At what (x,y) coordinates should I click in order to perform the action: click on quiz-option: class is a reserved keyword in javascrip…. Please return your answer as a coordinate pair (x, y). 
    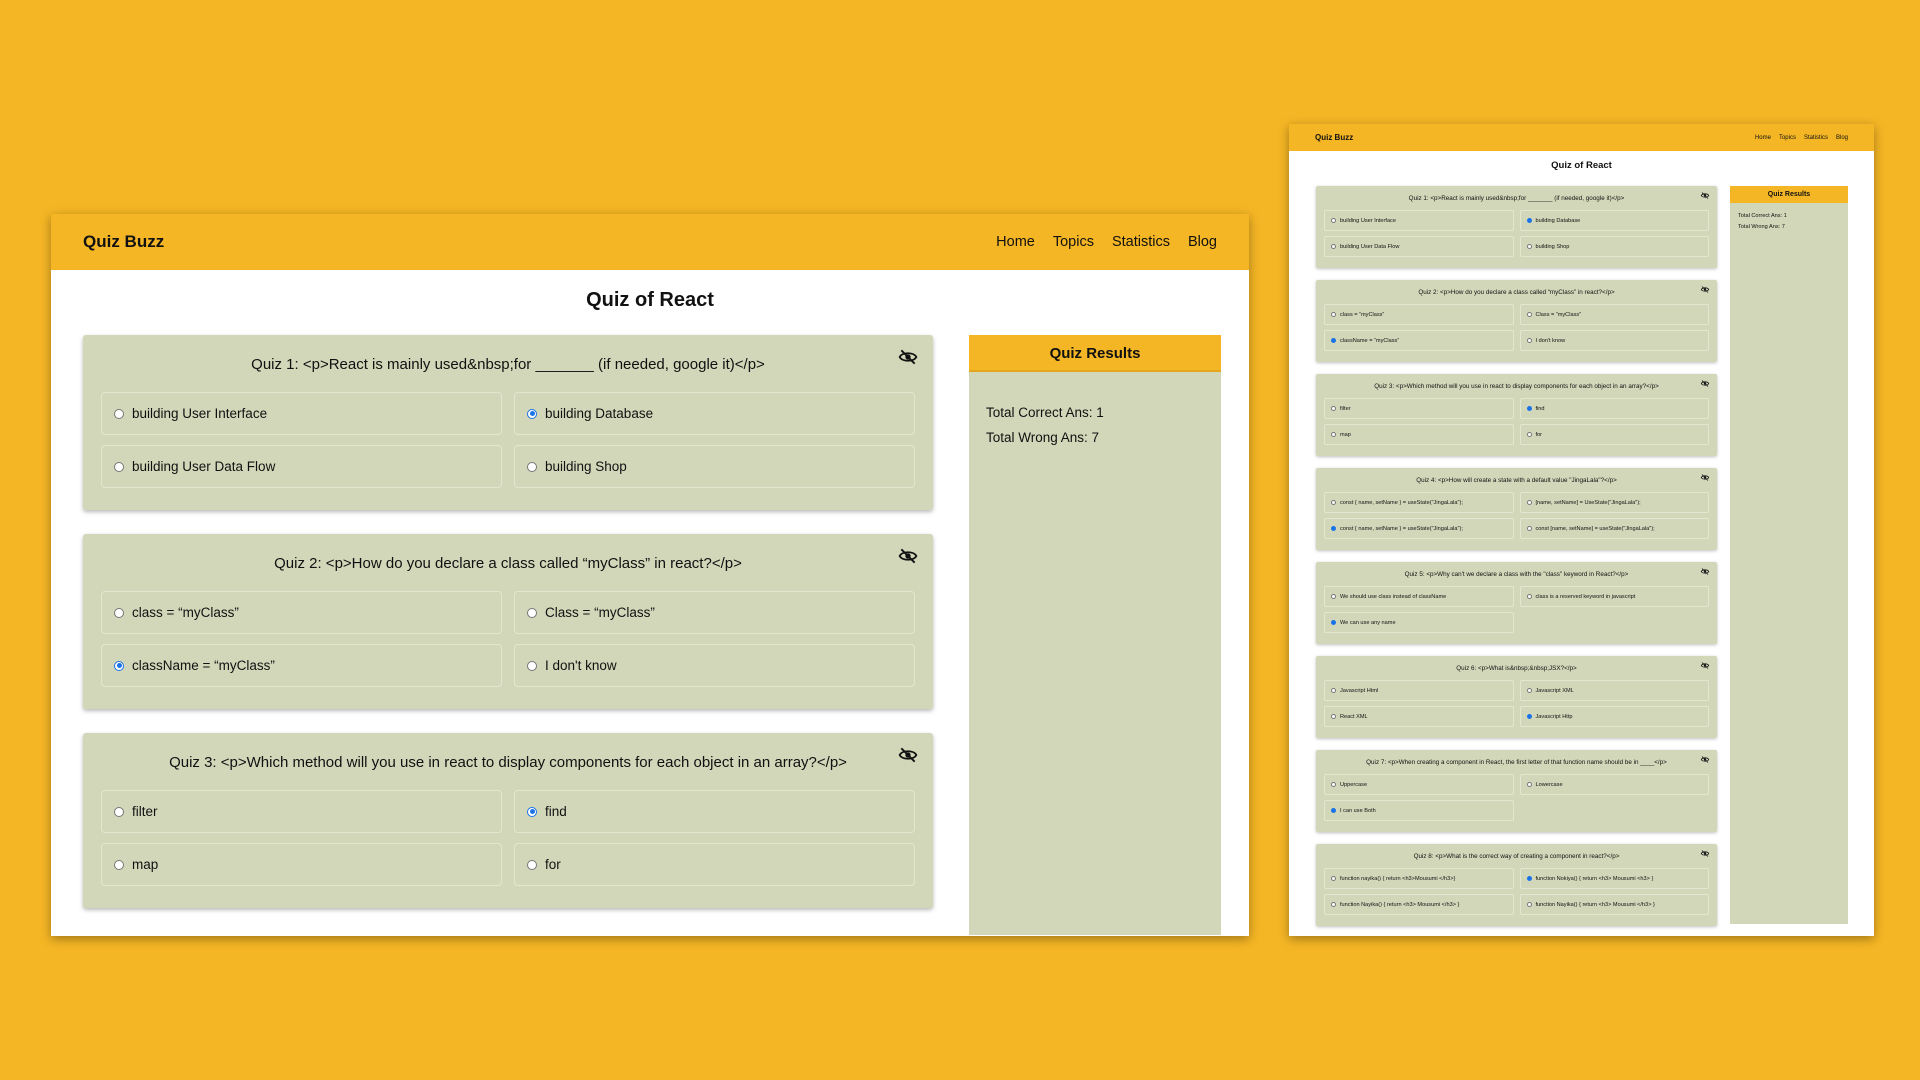
    Looking at the image, I should click on (1614, 596).